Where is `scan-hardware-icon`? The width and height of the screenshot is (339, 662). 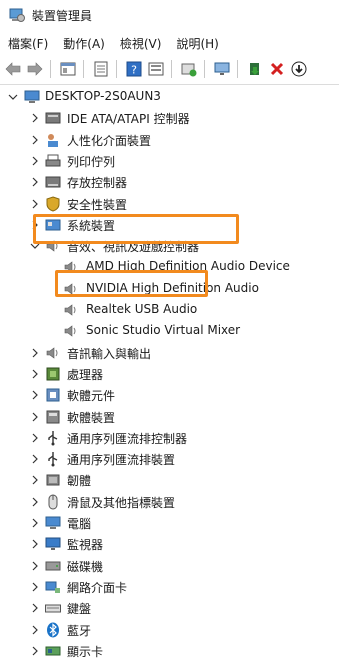 scan-hardware-icon is located at coordinates (222, 69).